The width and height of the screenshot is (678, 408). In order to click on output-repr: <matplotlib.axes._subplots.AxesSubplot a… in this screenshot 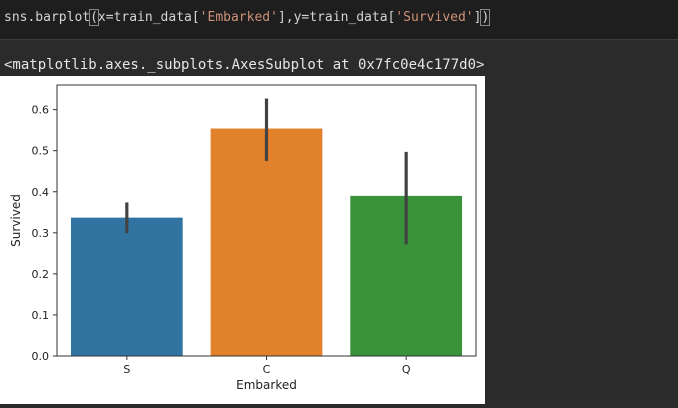, I will do `click(244, 65)`.